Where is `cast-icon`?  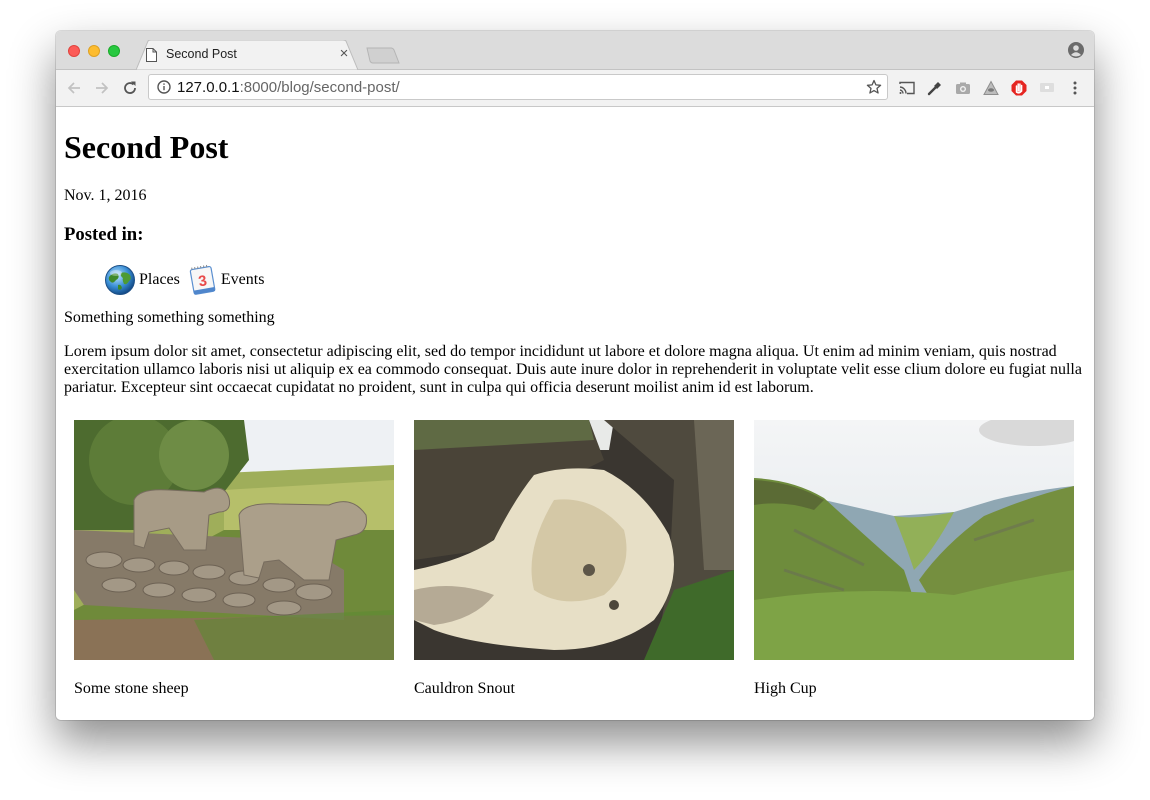
cast-icon is located at coordinates (907, 88).